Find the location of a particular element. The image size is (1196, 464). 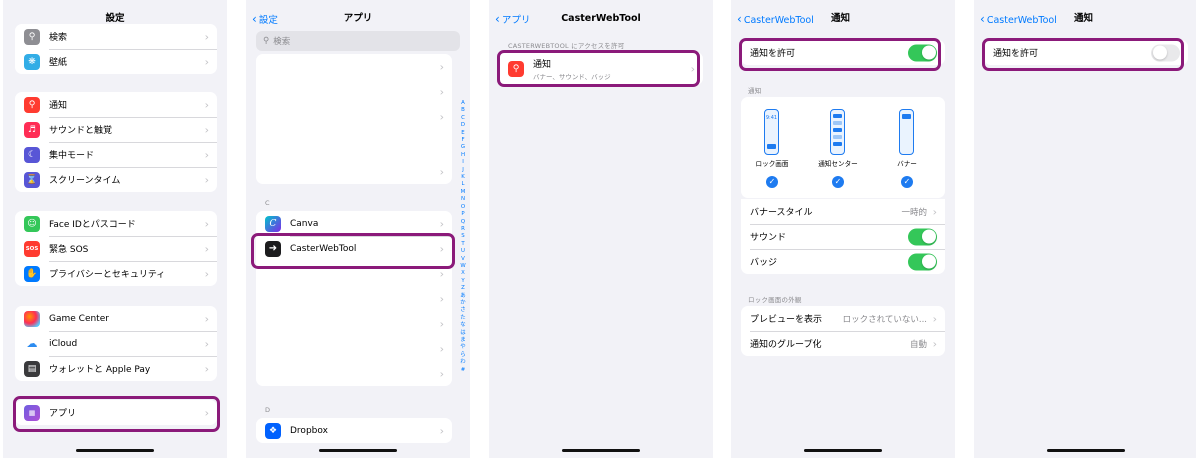

settings-row-focus: ☾ 集中モード › is located at coordinates (116, 154).